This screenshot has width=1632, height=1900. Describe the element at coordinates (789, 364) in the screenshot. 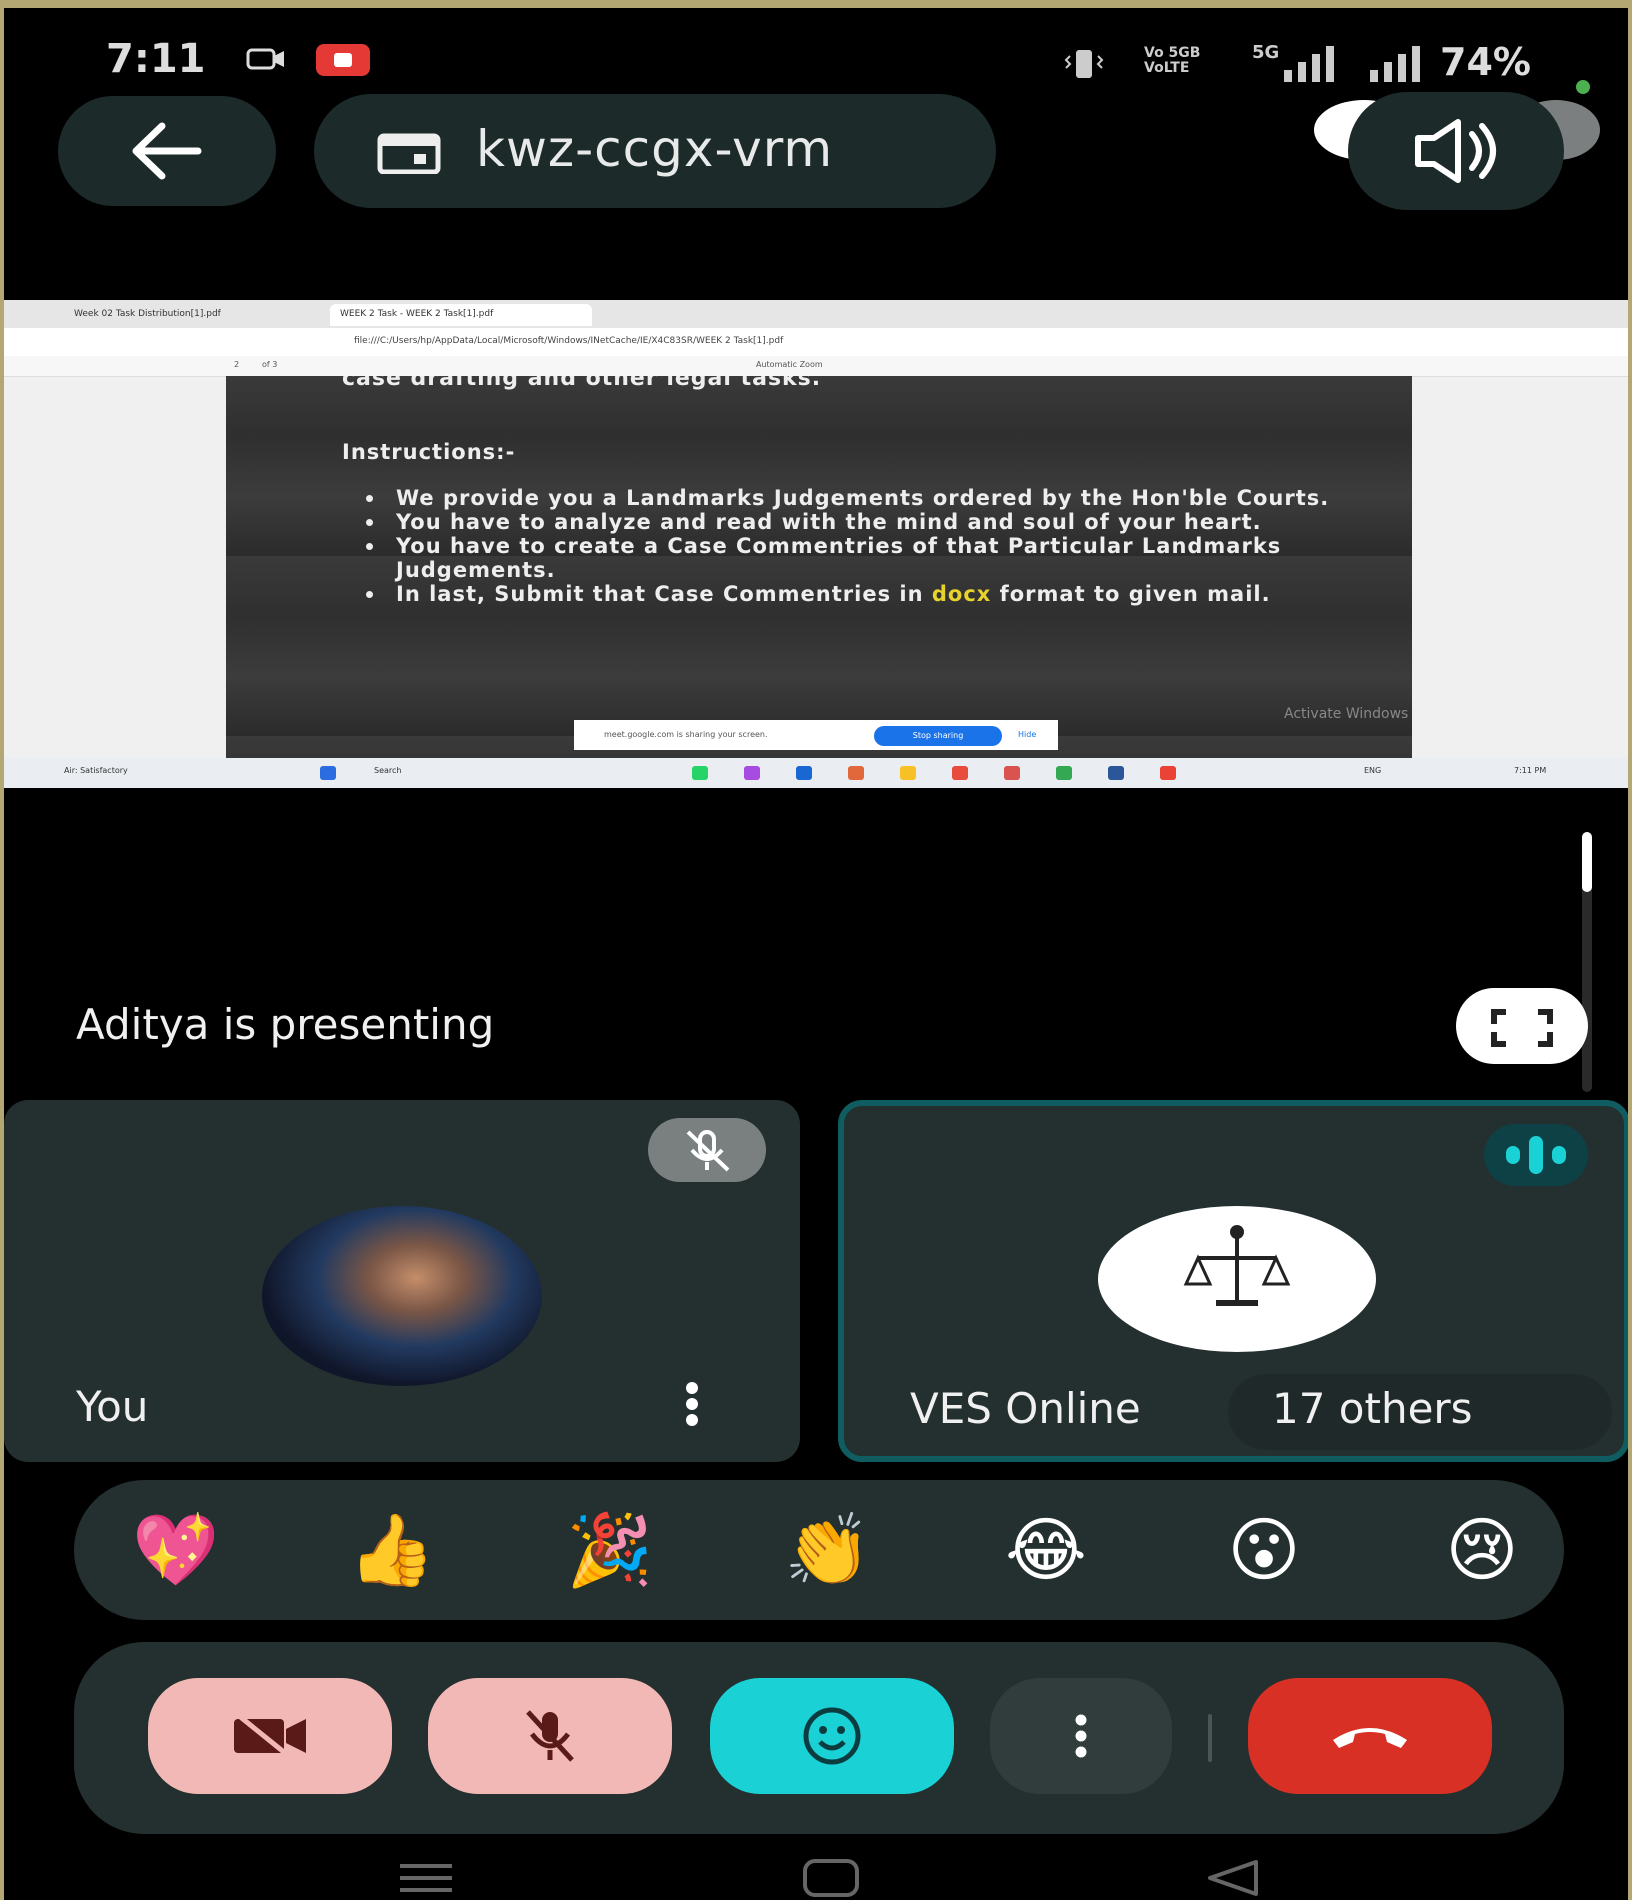

I see `pdf-zoom: Automatic Zoom` at that location.